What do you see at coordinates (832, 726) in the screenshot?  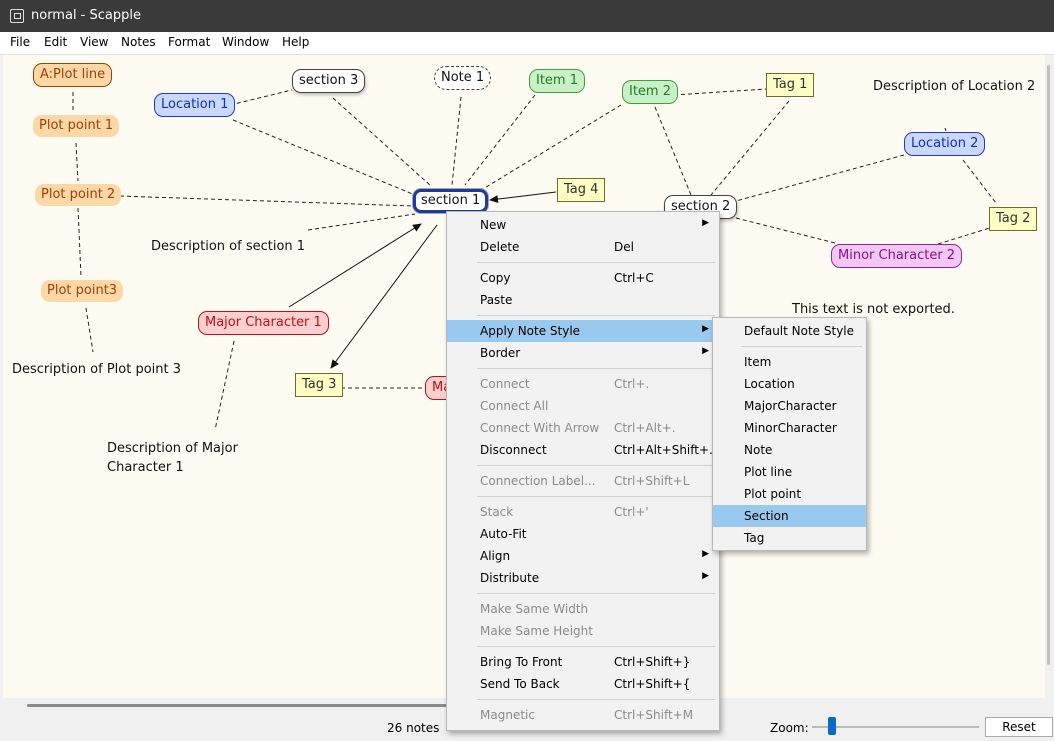 I see `zoom-slider-thumb` at bounding box center [832, 726].